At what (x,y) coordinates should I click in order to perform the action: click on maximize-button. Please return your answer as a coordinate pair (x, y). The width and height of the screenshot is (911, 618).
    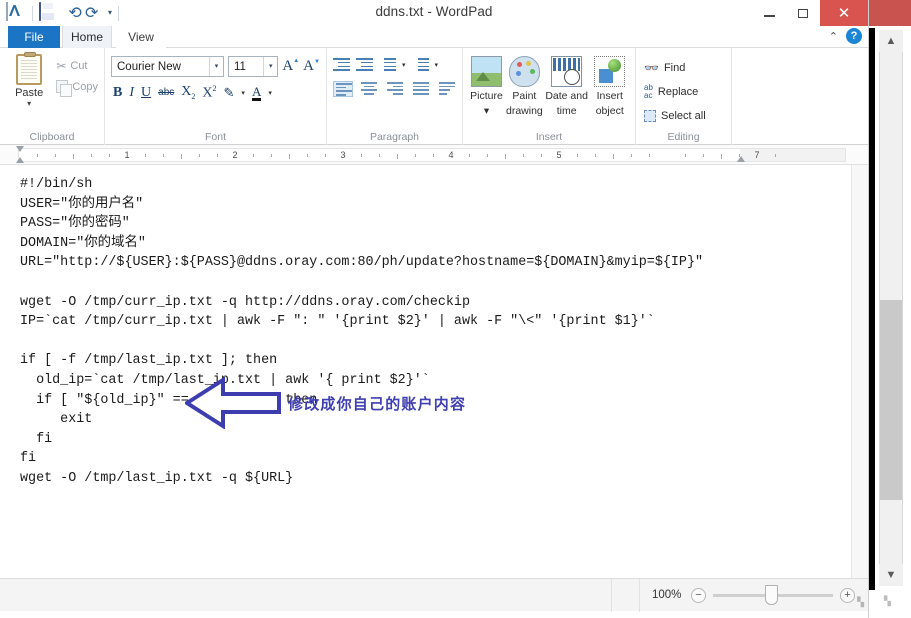
    Looking at the image, I should click on (803, 13).